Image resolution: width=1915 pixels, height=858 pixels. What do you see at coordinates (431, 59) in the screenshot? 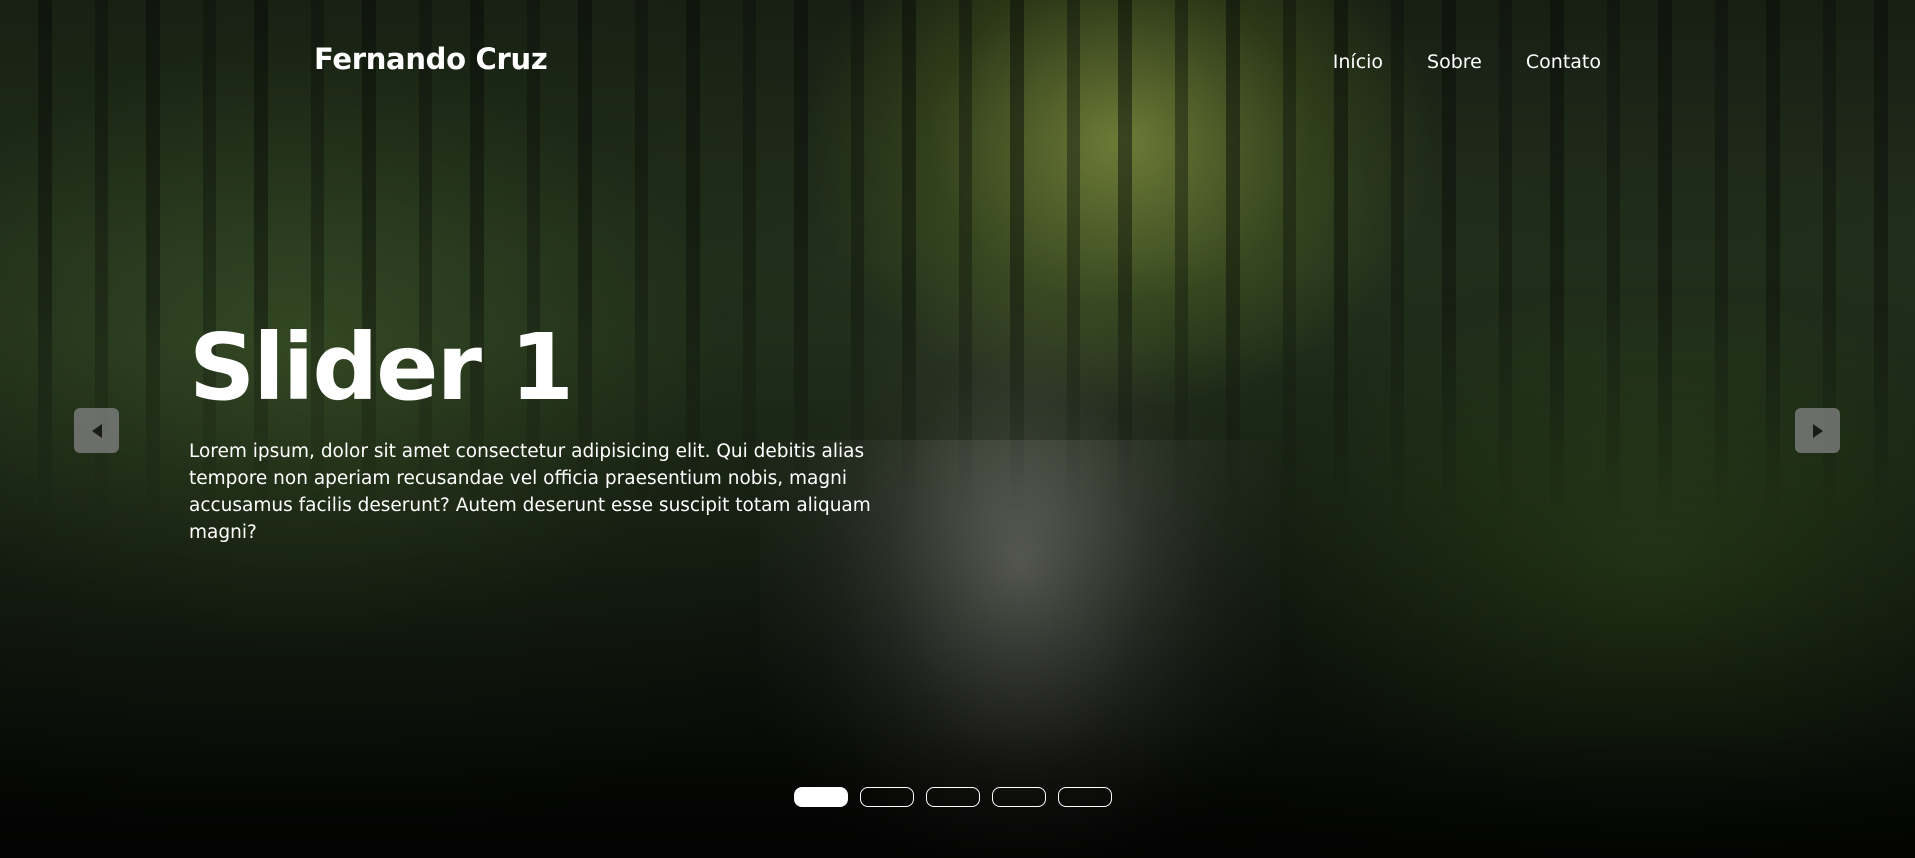
I see `brand-logo: Fernando Cruz` at bounding box center [431, 59].